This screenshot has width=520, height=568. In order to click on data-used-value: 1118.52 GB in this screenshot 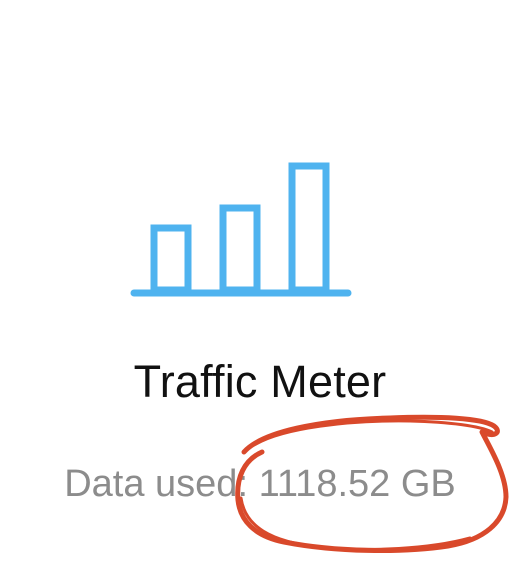, I will do `click(357, 484)`.